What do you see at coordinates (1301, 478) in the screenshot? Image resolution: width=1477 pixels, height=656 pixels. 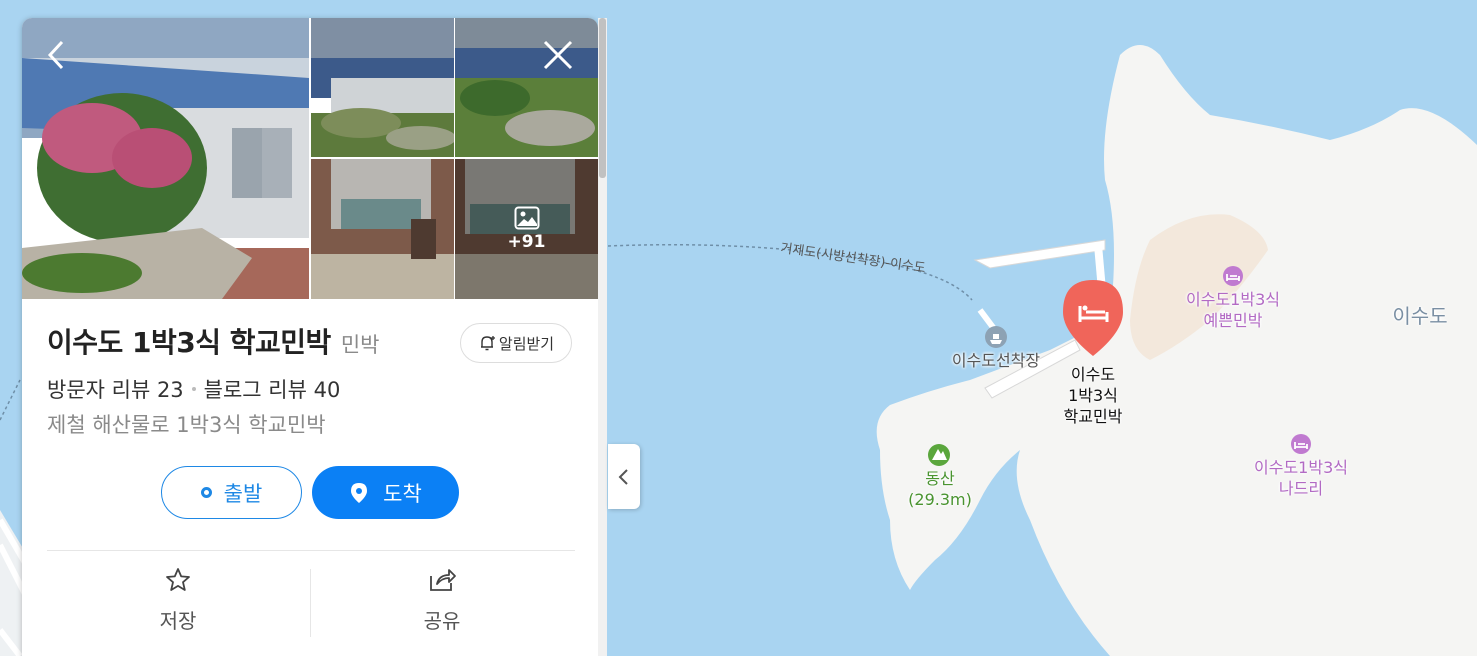 I see `poi-label: 이수도1박3식 나드리` at bounding box center [1301, 478].